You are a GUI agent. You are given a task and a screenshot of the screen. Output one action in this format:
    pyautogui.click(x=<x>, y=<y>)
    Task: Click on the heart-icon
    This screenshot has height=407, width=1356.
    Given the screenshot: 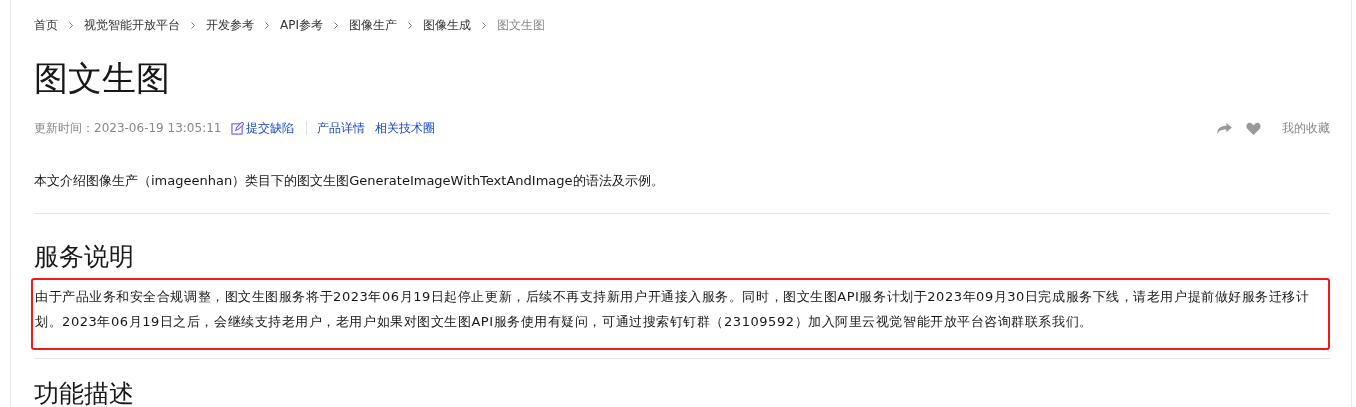 What is the action you would take?
    pyautogui.click(x=1253, y=128)
    